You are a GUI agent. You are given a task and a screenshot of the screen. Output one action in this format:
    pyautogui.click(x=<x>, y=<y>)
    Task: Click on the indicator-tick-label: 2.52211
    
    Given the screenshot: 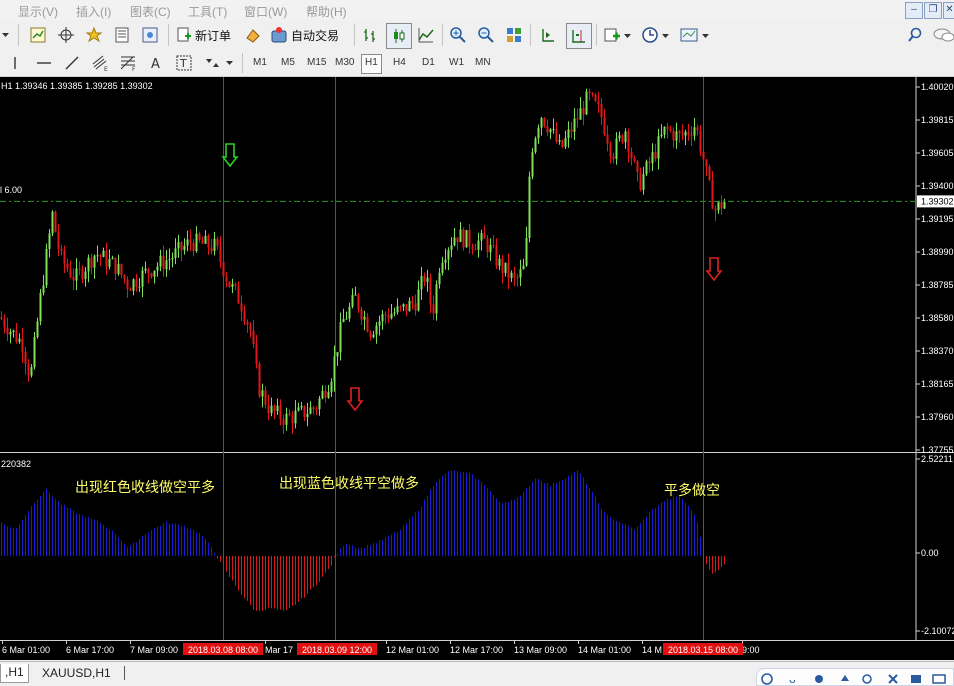 What is the action you would take?
    pyautogui.click(x=937, y=459)
    